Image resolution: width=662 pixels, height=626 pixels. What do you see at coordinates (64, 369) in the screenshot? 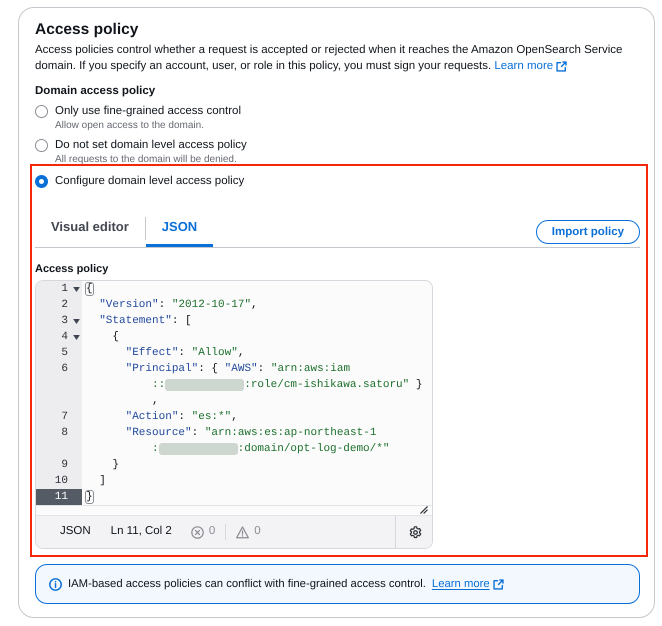
I see `line-number: 6` at bounding box center [64, 369].